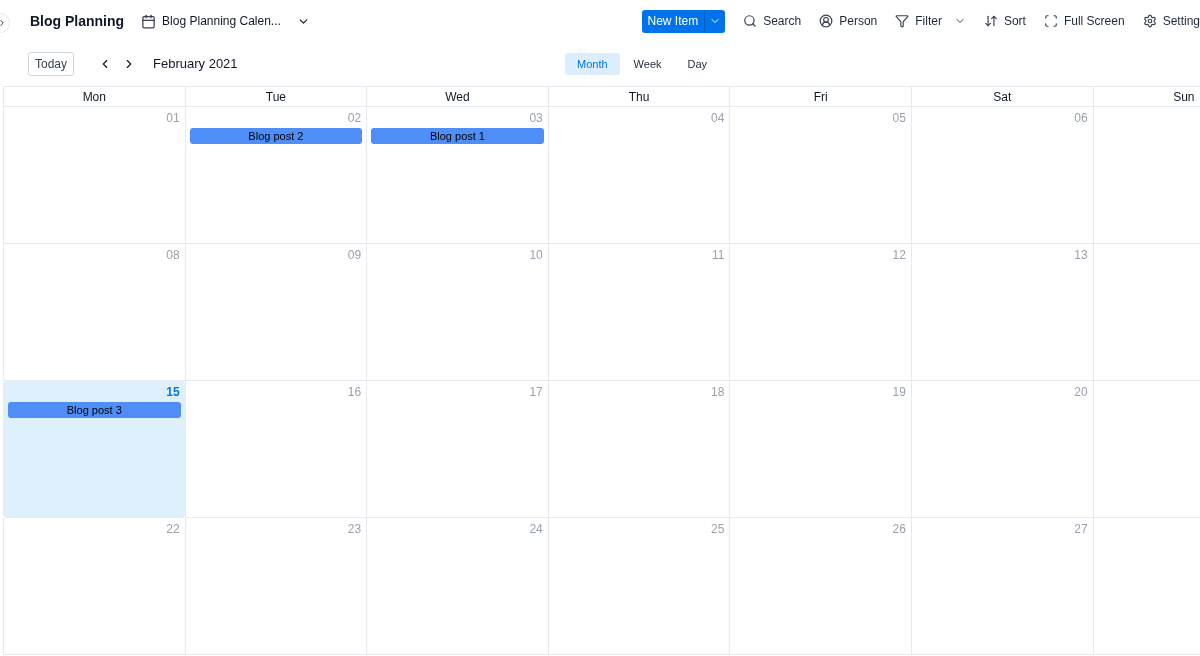  What do you see at coordinates (173, 117) in the screenshot?
I see `day-number: 01` at bounding box center [173, 117].